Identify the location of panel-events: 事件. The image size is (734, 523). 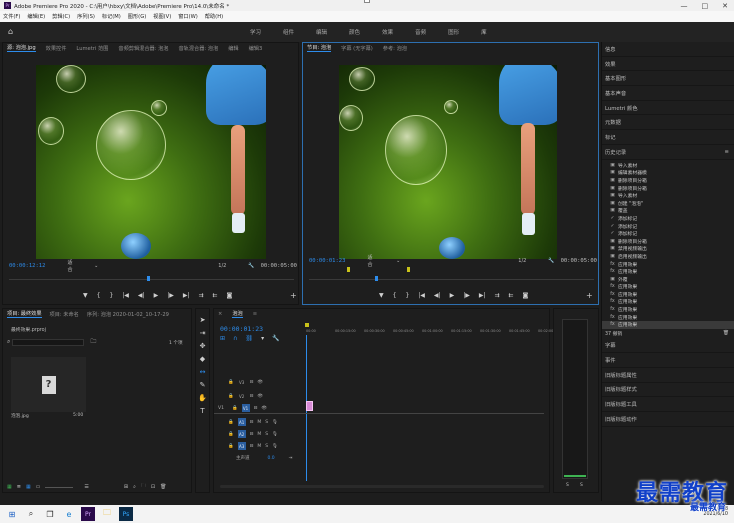
(668, 360).